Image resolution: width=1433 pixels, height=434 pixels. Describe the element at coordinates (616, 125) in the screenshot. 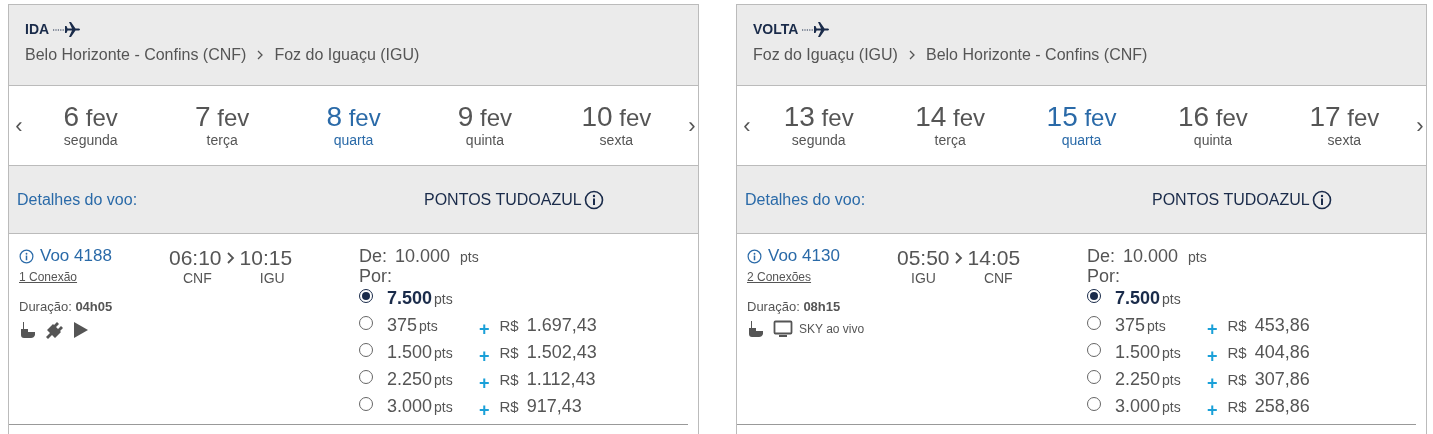

I see `date-tab: 10 fev sexta` at that location.